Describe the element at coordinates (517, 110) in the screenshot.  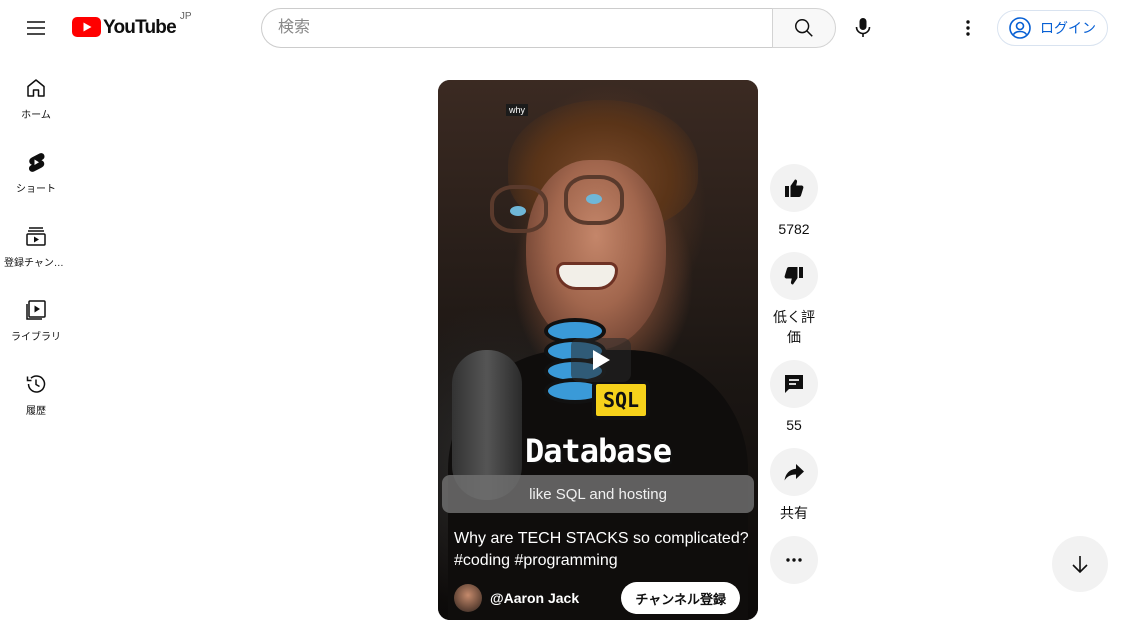
I see `video-caption-tag: why` at that location.